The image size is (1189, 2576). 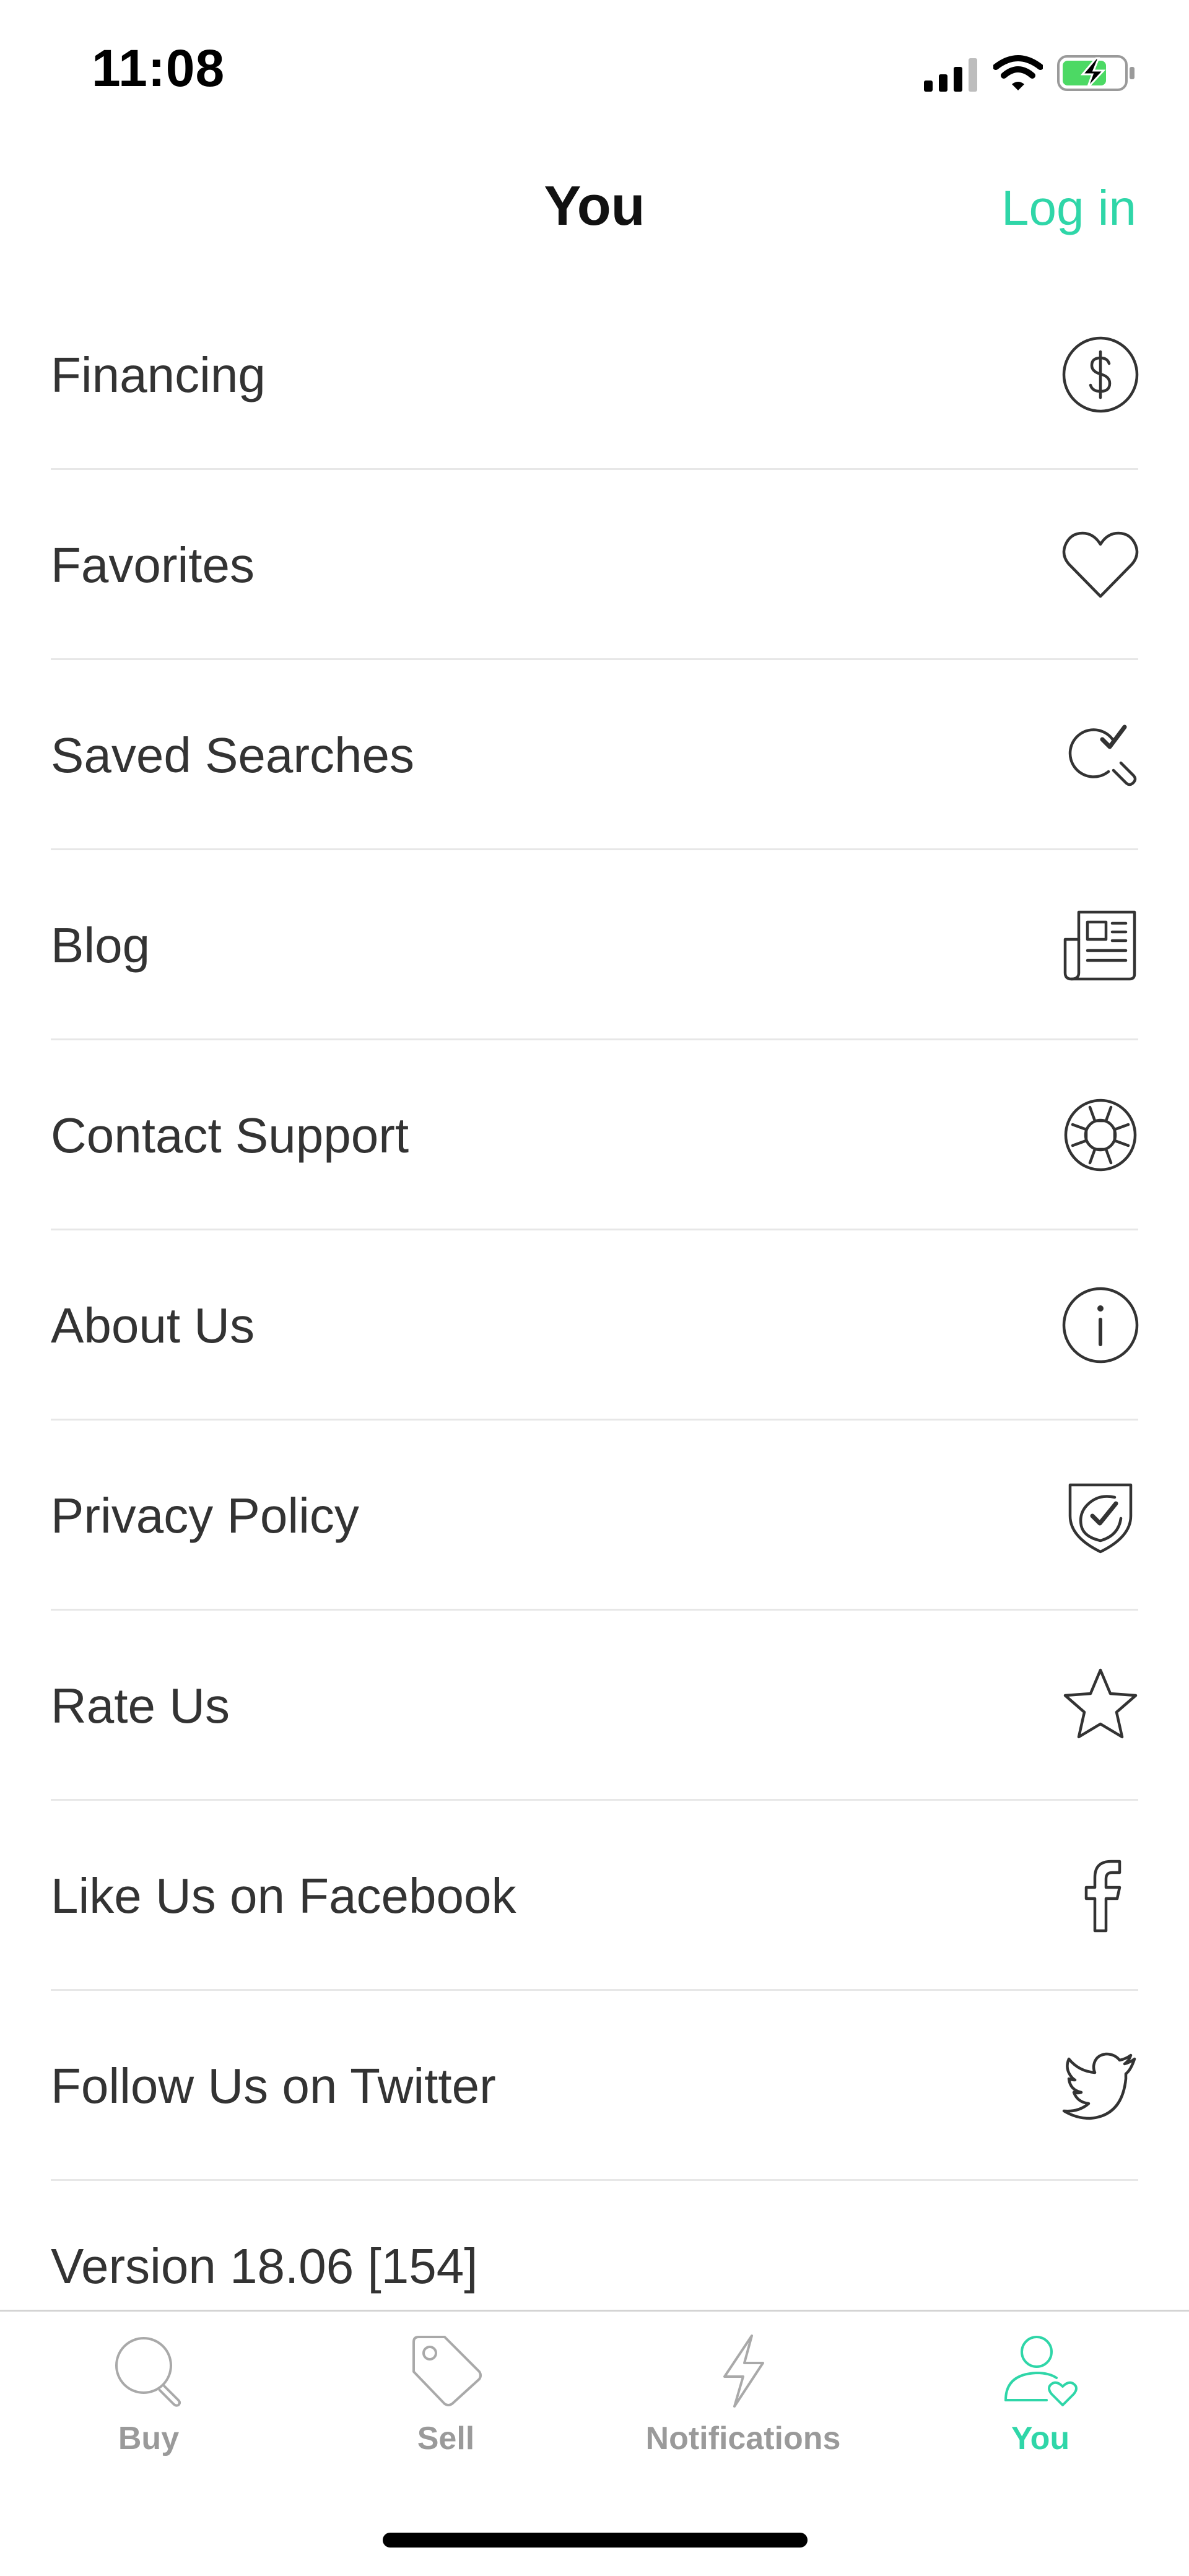 What do you see at coordinates (743, 2438) in the screenshot?
I see `tab-label: Notifications` at bounding box center [743, 2438].